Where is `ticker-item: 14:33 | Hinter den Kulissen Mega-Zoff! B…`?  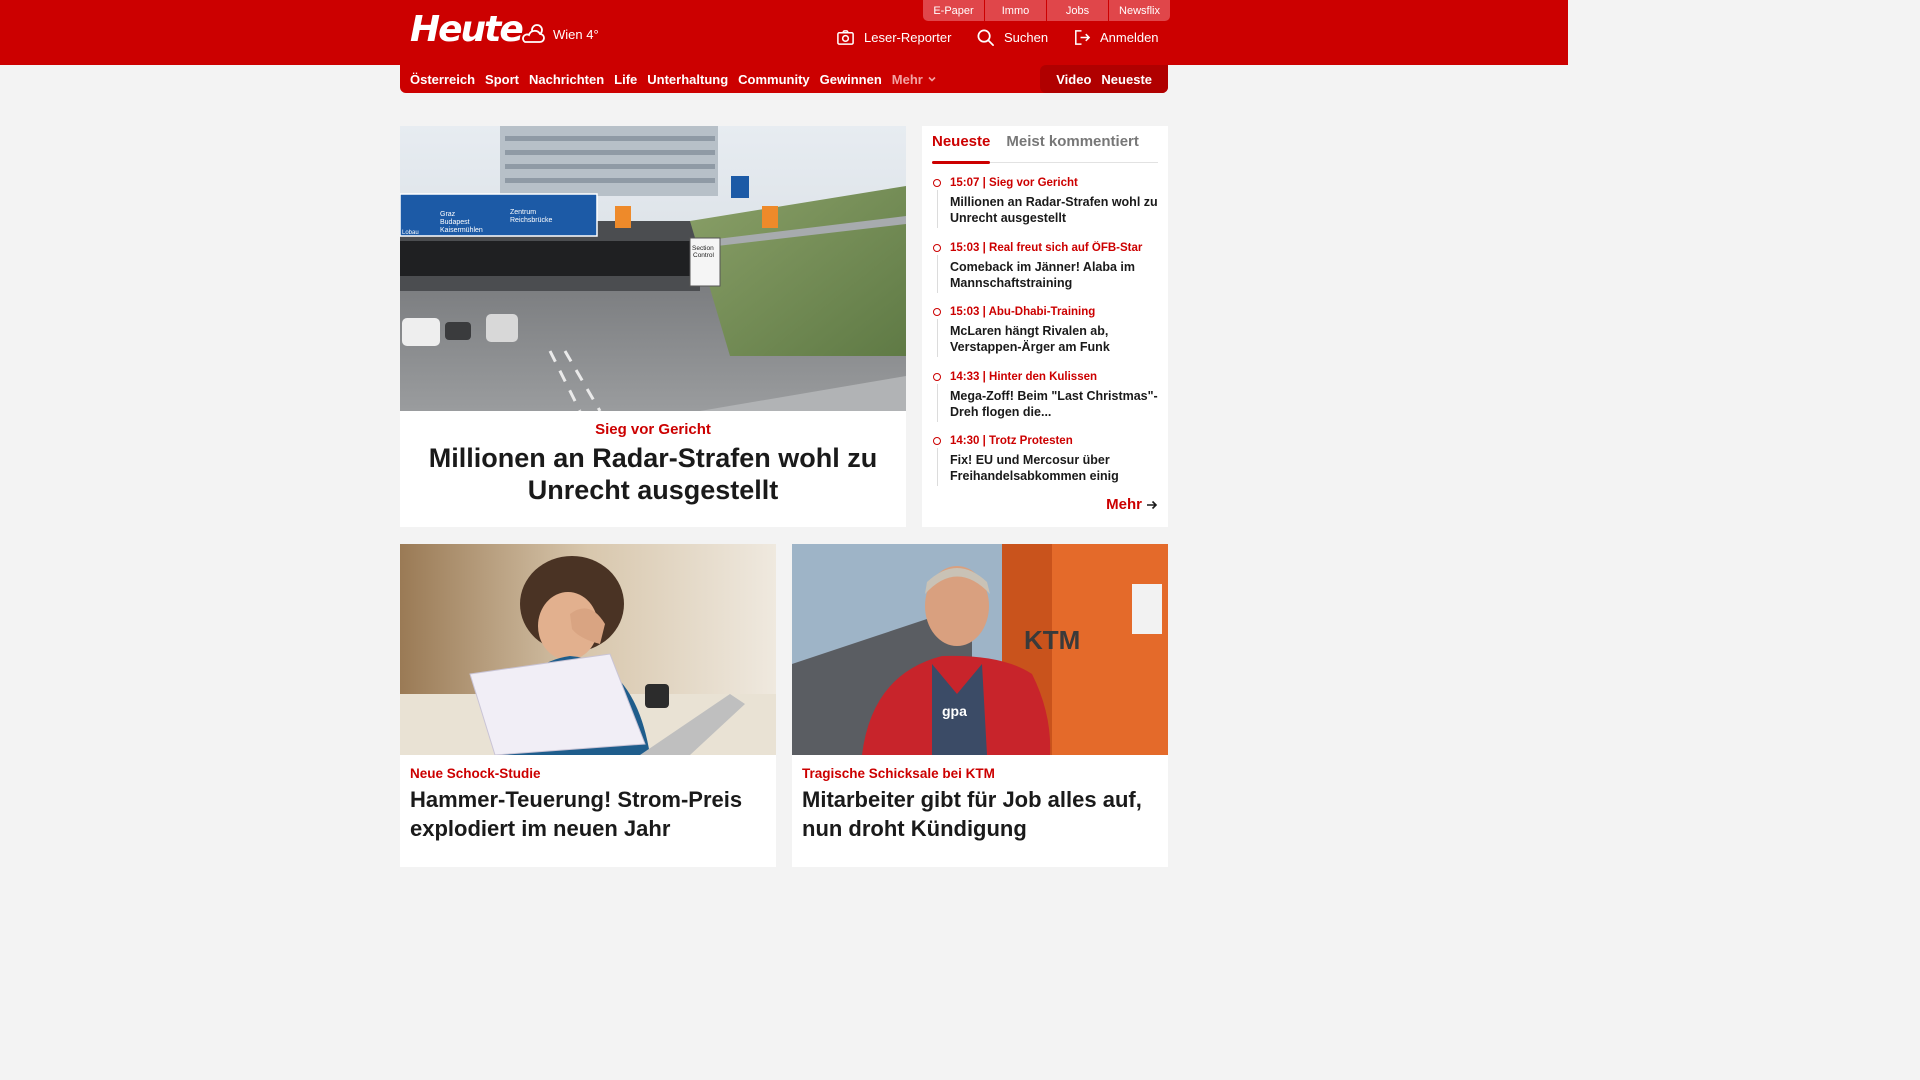 ticker-item: 14:33 | Hinter den Kulissen Mega-Zoff! B… is located at coordinates (1045, 402).